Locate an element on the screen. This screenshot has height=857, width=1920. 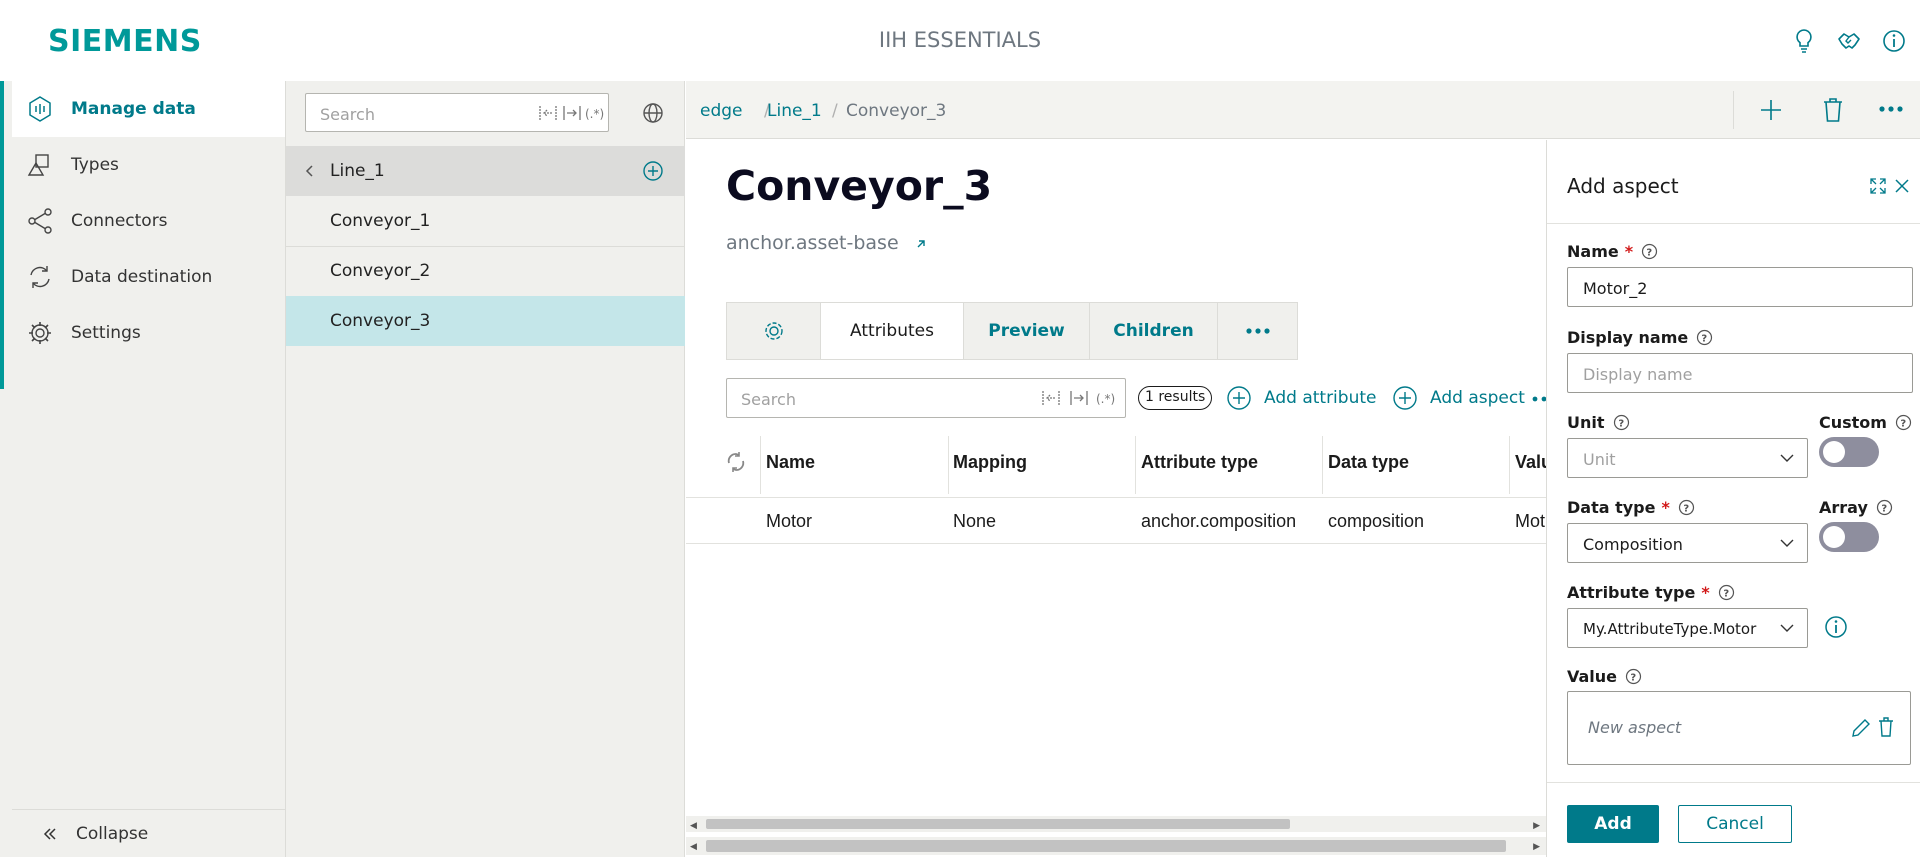
nav-item-data-destination: Data destination is located at coordinates (148, 277).